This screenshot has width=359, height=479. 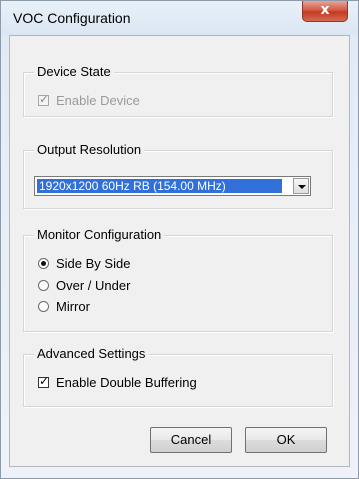 I want to click on double-buffering-row: ✓ Enable Double Buffering, so click(x=117, y=382).